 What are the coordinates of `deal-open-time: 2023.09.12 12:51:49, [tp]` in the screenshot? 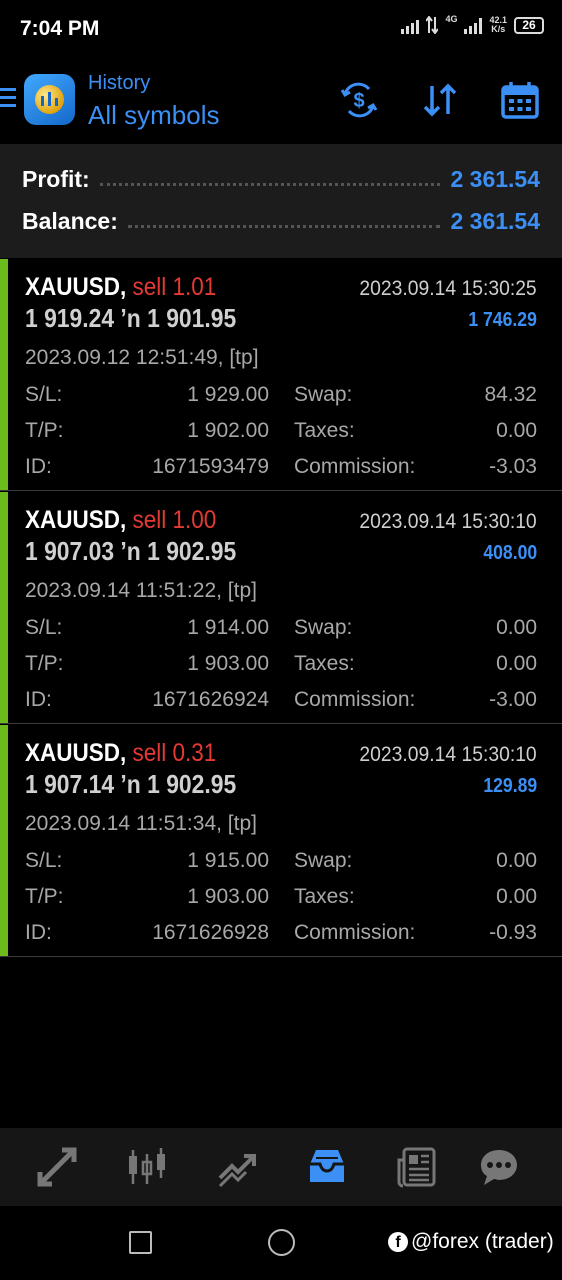 It's located at (142, 357).